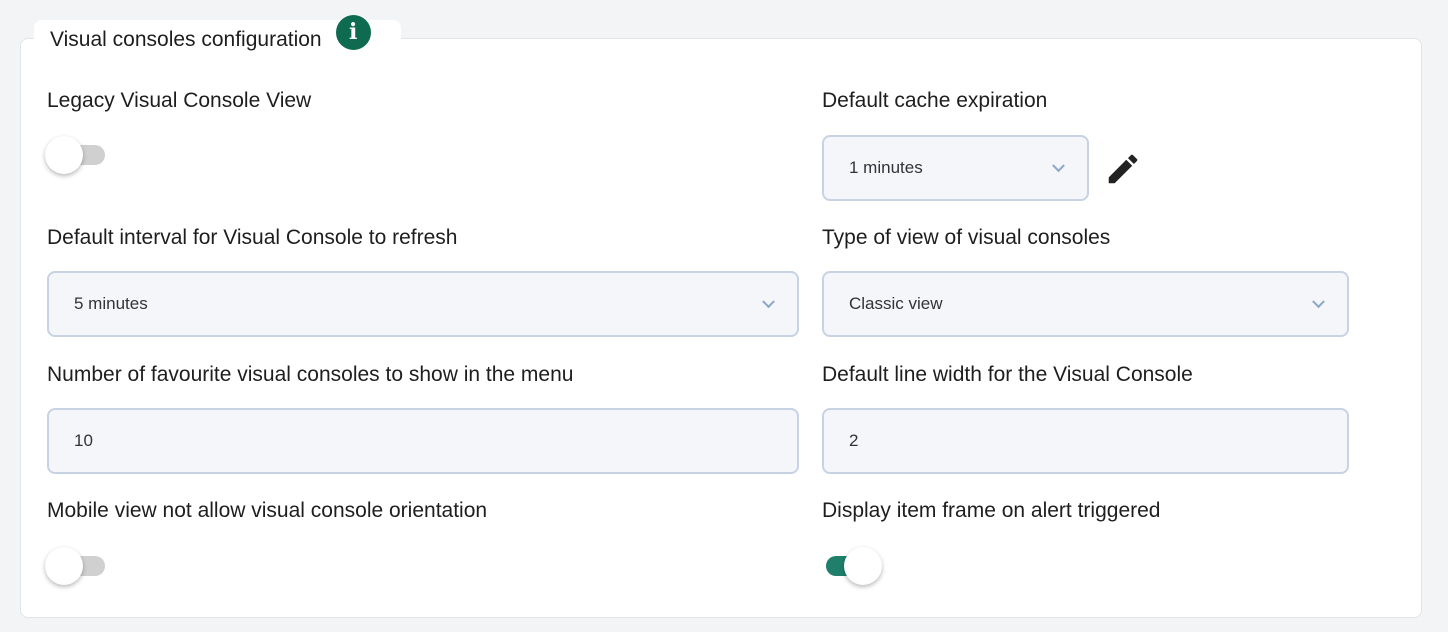 Image resolution: width=1448 pixels, height=632 pixels. I want to click on item-frame-alert-label: Display item frame on alert triggered, so click(991, 510).